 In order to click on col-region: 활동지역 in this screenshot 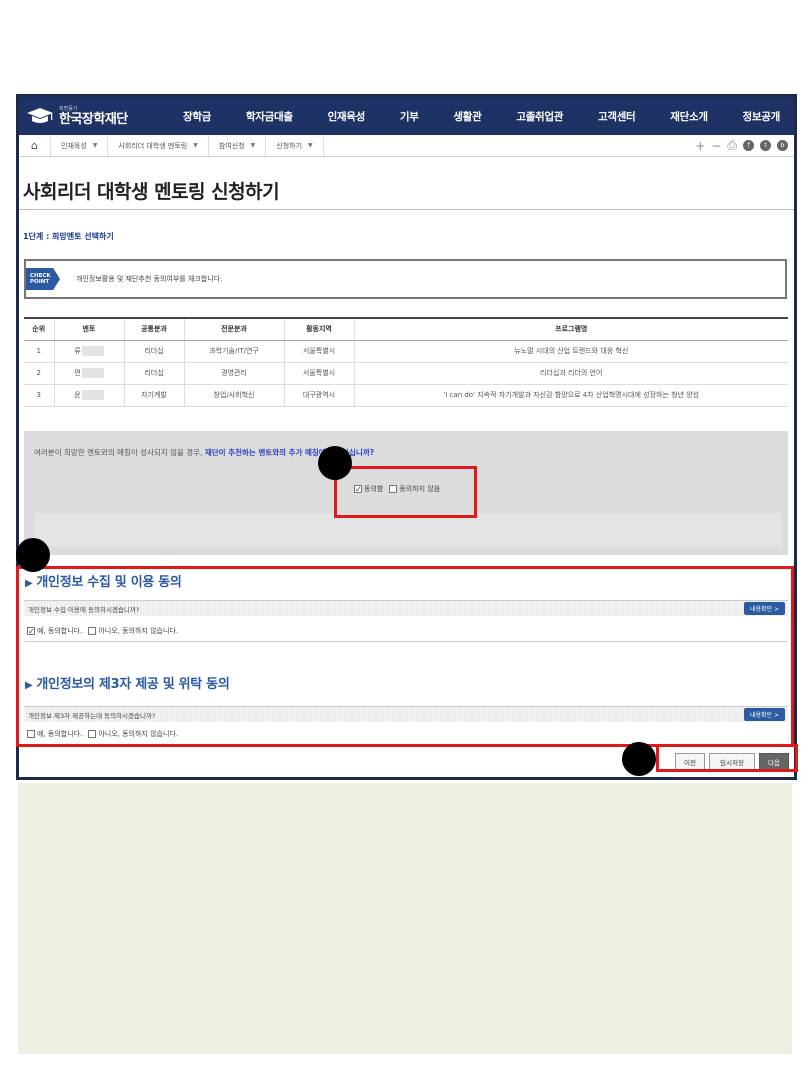, I will do `click(318, 329)`.